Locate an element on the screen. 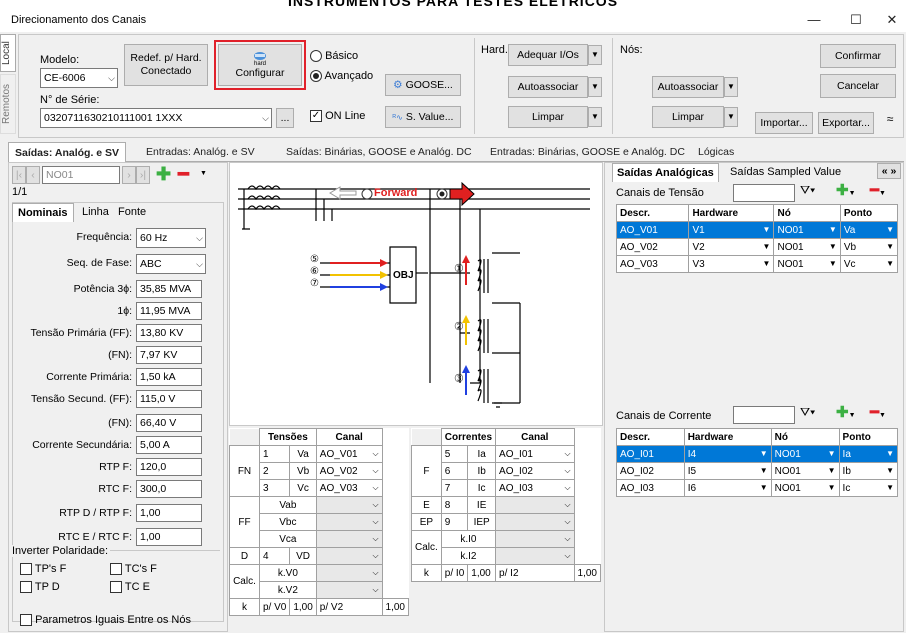 Image resolution: width=906 pixels, height=633 pixels. autoassociar-hard-dropdown: ▼ is located at coordinates (595, 87).